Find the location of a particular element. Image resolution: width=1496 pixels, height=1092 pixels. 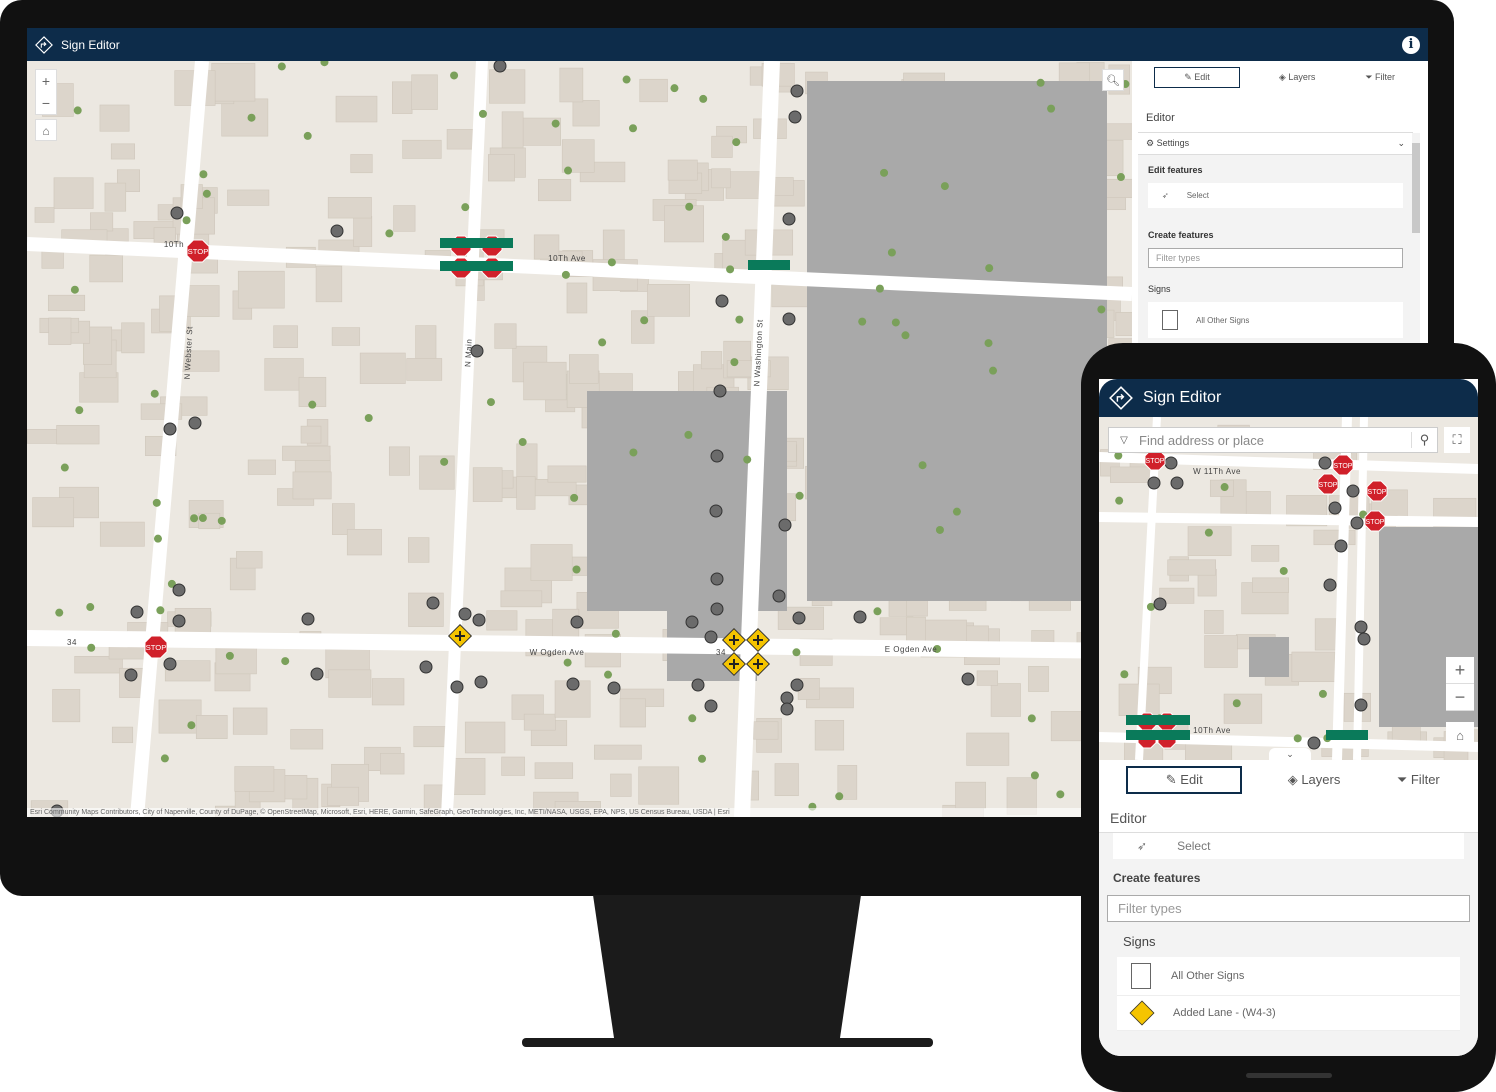

search-icon: ⚲ is located at coordinates (1424, 440).